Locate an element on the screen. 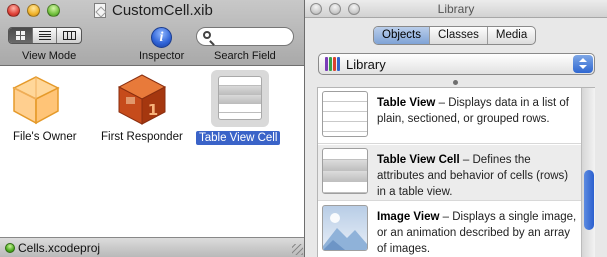 The height and width of the screenshot is (257, 607). library-titlebar: Library is located at coordinates (456, 9).